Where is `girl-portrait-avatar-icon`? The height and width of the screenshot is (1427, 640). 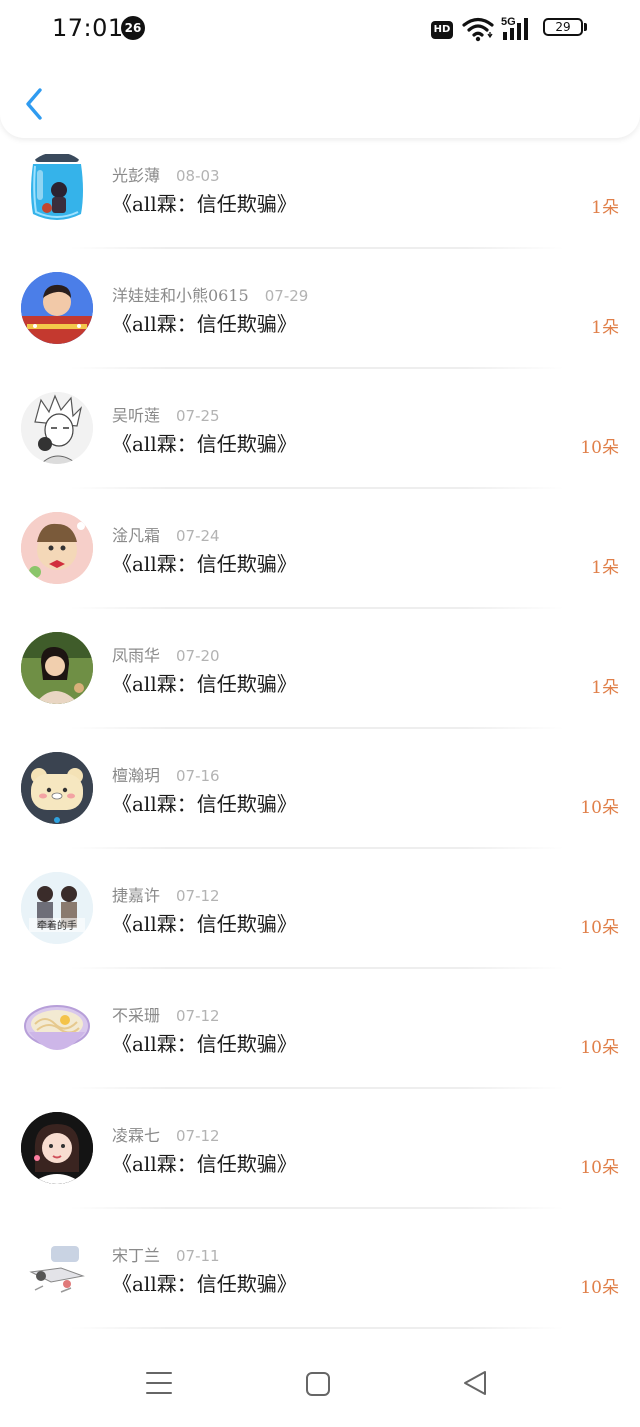 girl-portrait-avatar-icon is located at coordinates (57, 1148).